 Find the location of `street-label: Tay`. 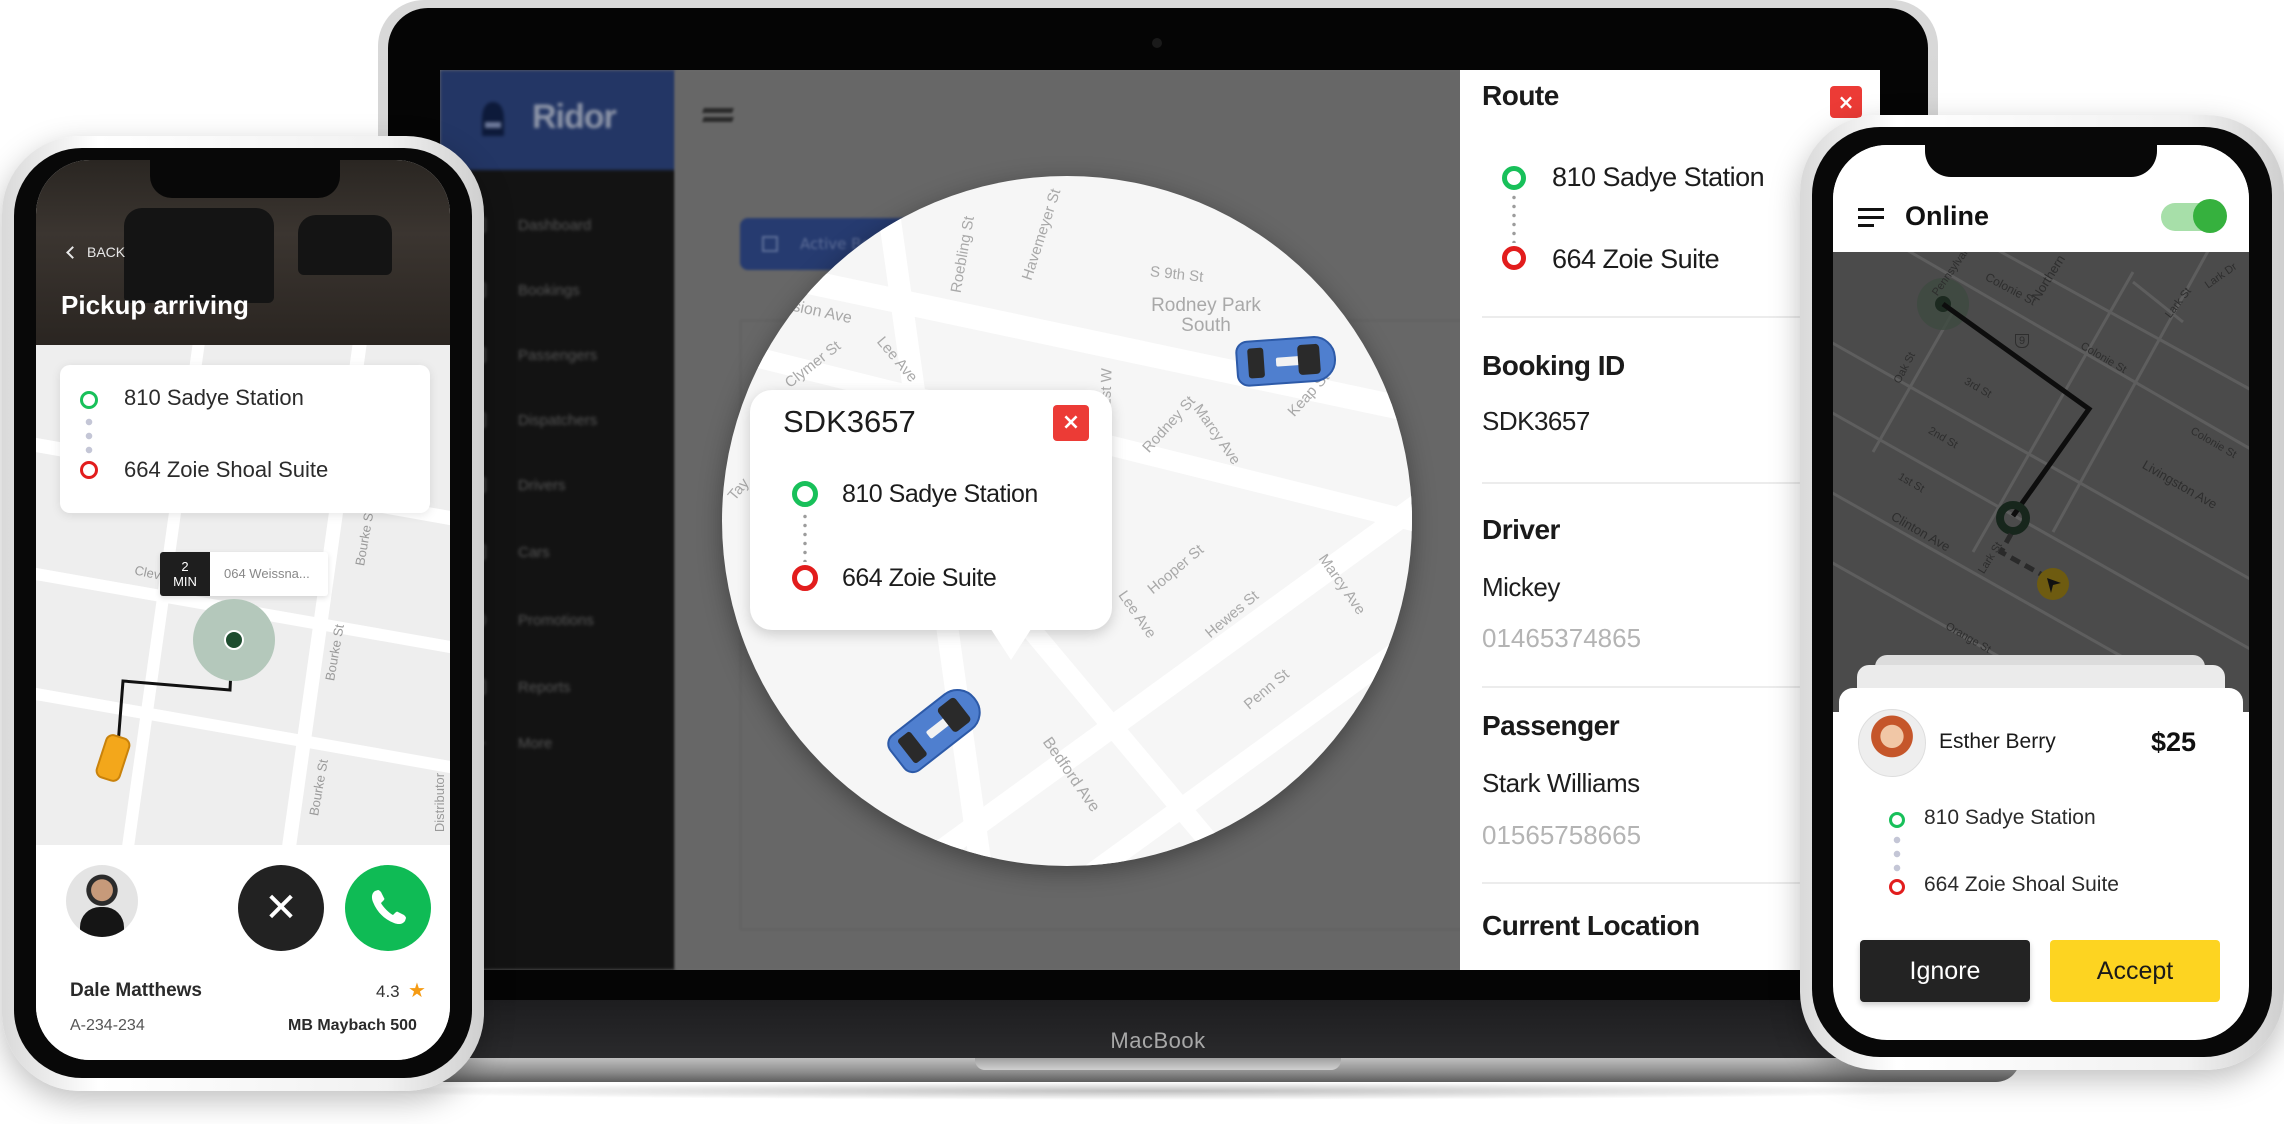

street-label: Tay is located at coordinates (738, 489).